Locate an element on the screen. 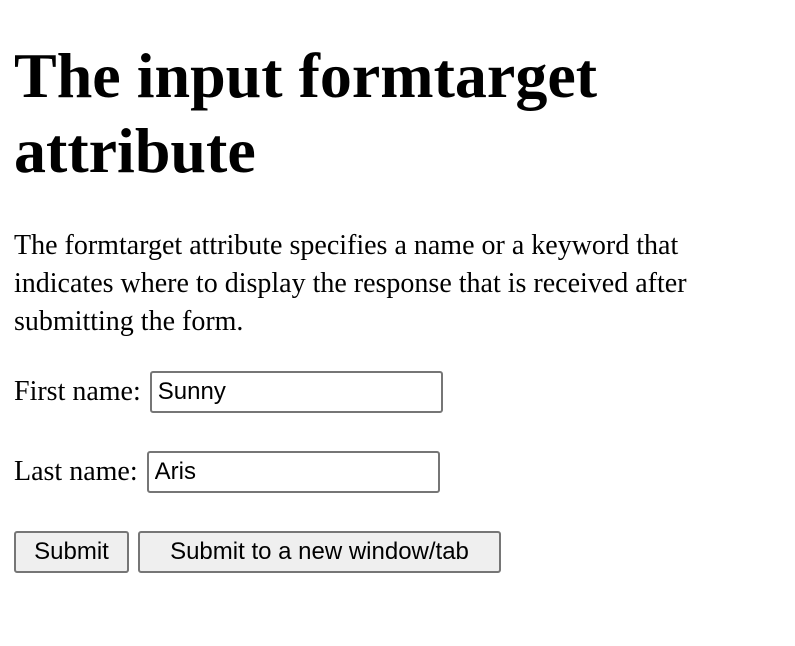 The height and width of the screenshot is (646, 795). first-name-input is located at coordinates (296, 392).